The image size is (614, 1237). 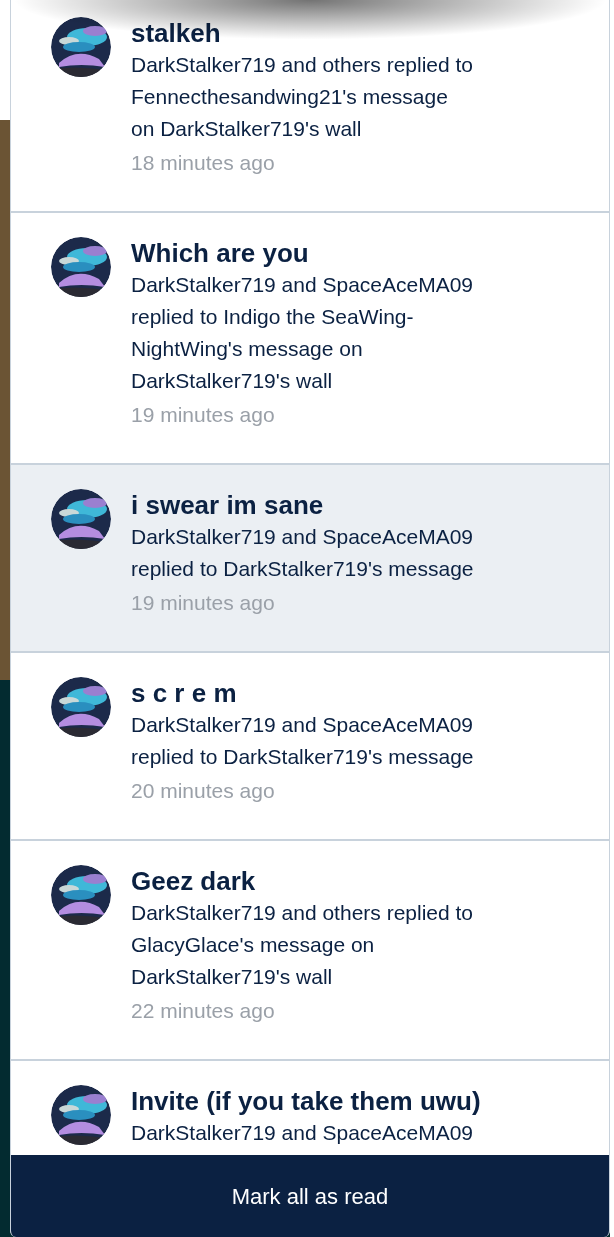 What do you see at coordinates (176, 33) in the screenshot?
I see `notification-title: stalkeh` at bounding box center [176, 33].